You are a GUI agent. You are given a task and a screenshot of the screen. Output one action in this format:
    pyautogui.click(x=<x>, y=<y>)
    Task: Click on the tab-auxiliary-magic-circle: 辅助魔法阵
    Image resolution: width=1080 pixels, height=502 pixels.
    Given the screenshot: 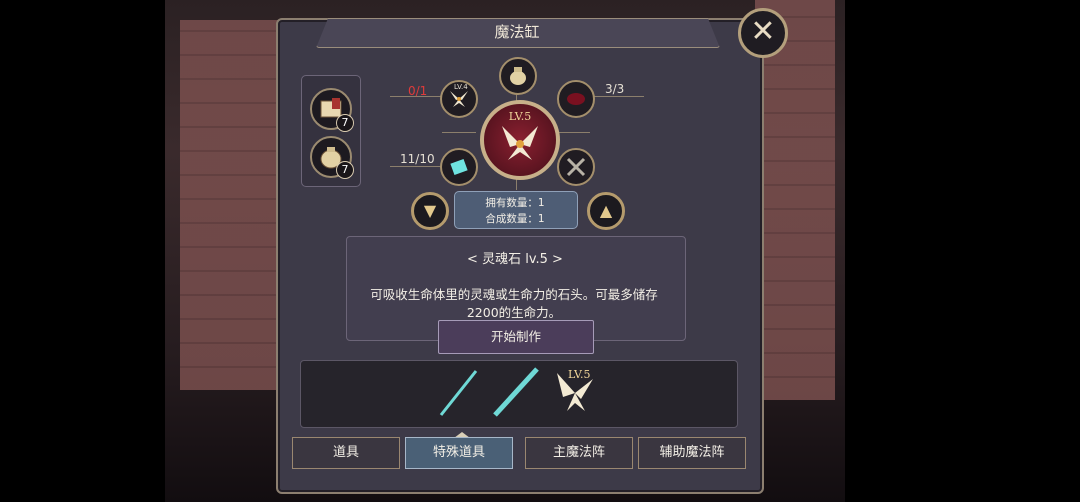 What is the action you would take?
    pyautogui.click(x=692, y=453)
    